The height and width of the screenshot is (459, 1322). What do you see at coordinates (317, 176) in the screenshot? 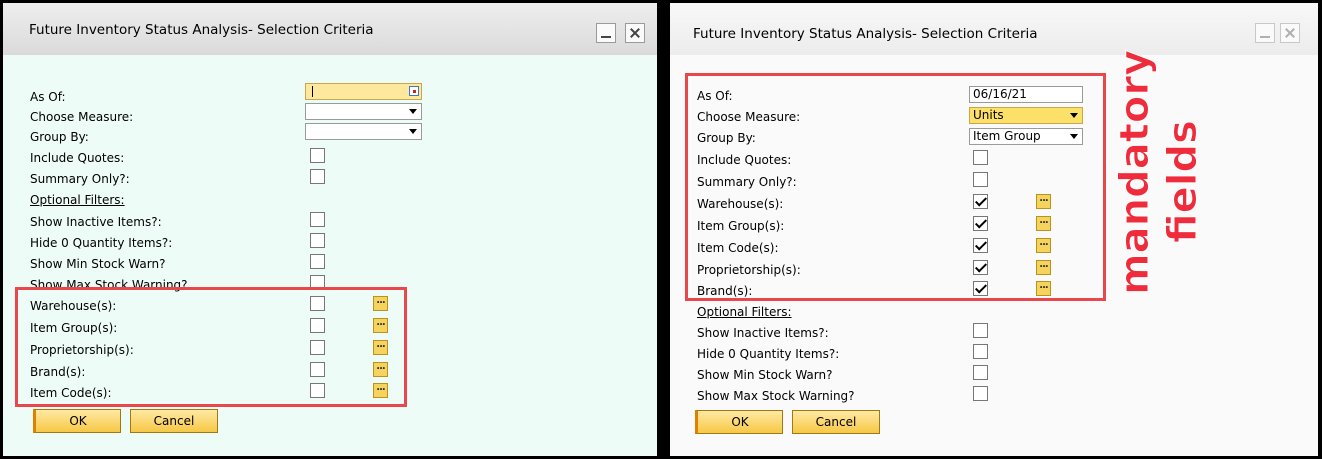
I see `summary-only-checkbox` at bounding box center [317, 176].